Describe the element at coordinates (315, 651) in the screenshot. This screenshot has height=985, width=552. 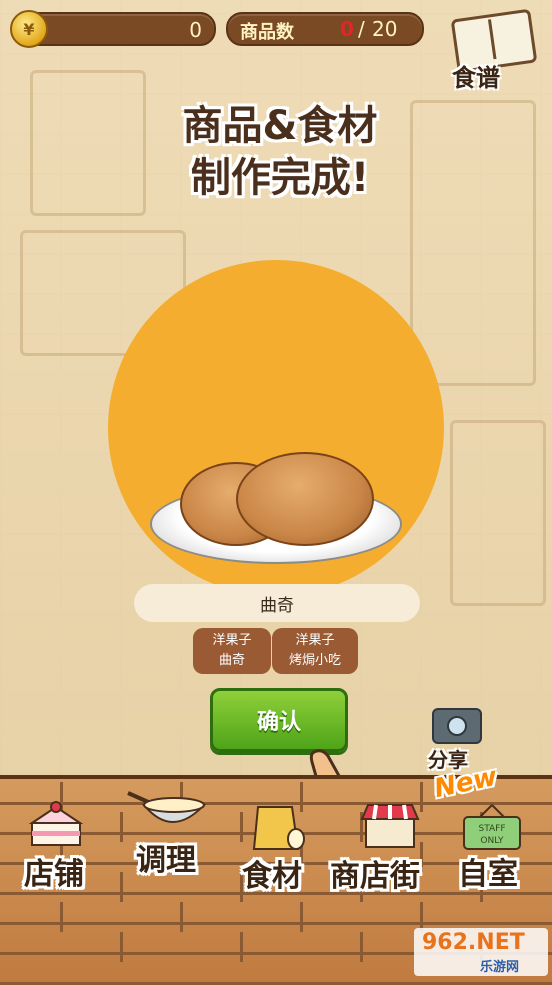
I see `item-tag: 洋果子 烤焗小吃` at that location.